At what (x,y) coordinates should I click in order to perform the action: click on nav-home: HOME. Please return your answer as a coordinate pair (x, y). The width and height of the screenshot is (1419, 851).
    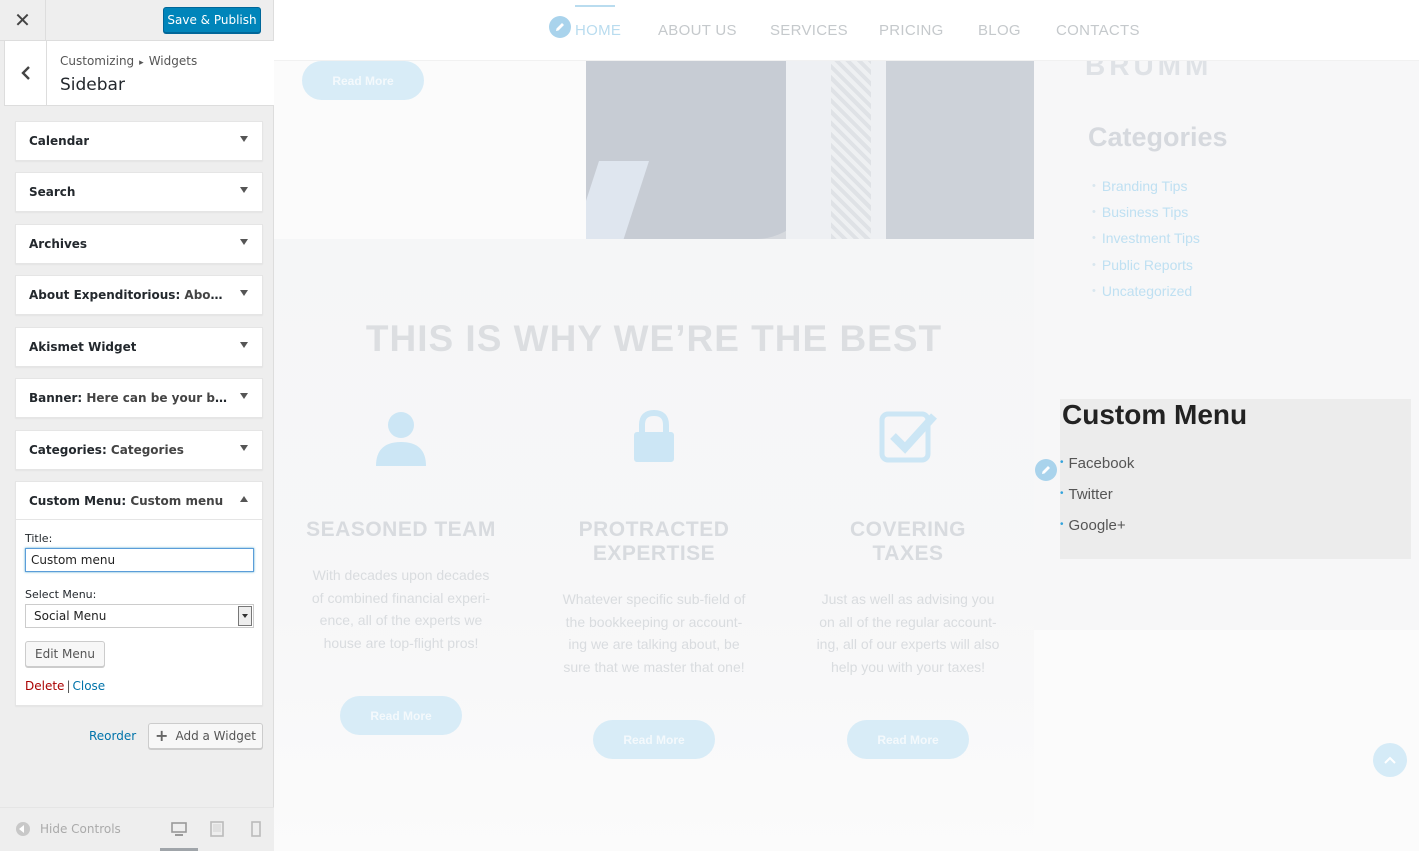
    Looking at the image, I should click on (598, 30).